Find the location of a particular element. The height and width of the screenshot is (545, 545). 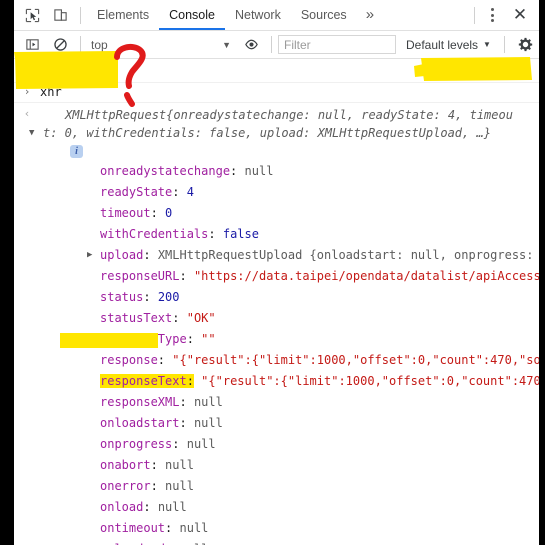

property-key: onload is located at coordinates (122, 507).